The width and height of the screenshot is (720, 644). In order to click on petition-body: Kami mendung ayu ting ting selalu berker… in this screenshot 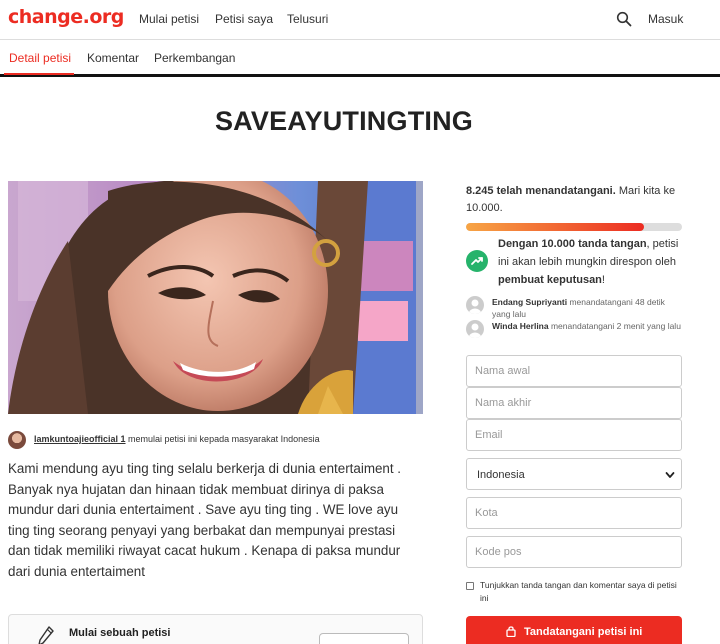, I will do `click(205, 520)`.